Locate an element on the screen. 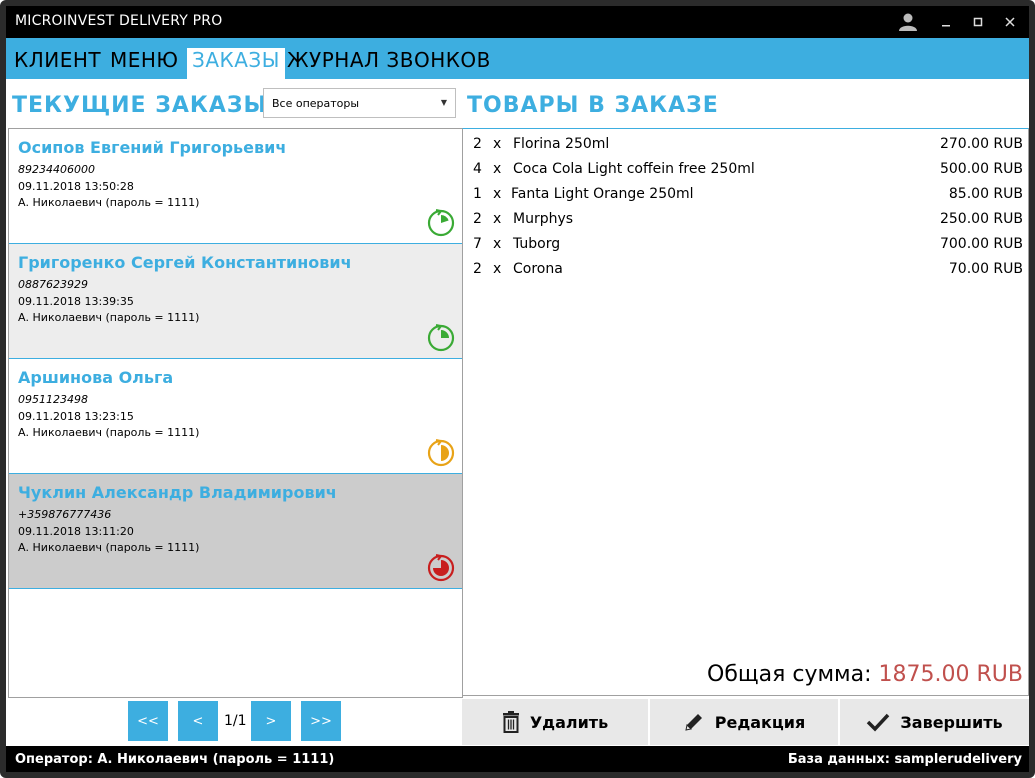  finish-button: Завершить is located at coordinates (934, 722).